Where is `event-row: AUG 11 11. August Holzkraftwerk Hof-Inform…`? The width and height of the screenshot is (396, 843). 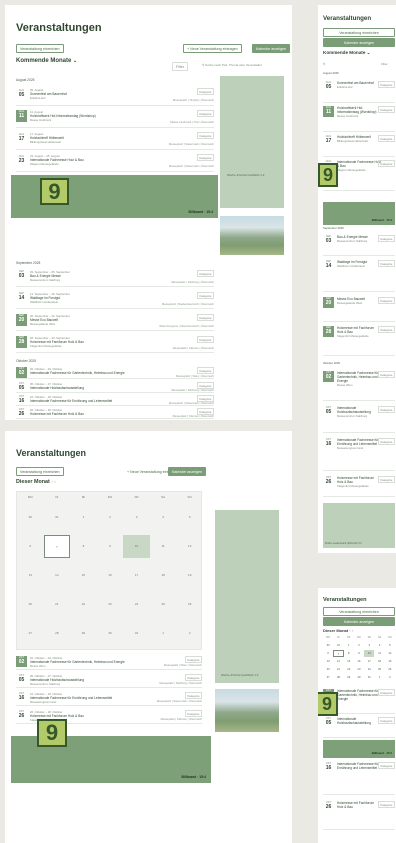
event-row: AUG 11 11. August Holzkraftwerk Hof-Inform… is located at coordinates (115, 118).